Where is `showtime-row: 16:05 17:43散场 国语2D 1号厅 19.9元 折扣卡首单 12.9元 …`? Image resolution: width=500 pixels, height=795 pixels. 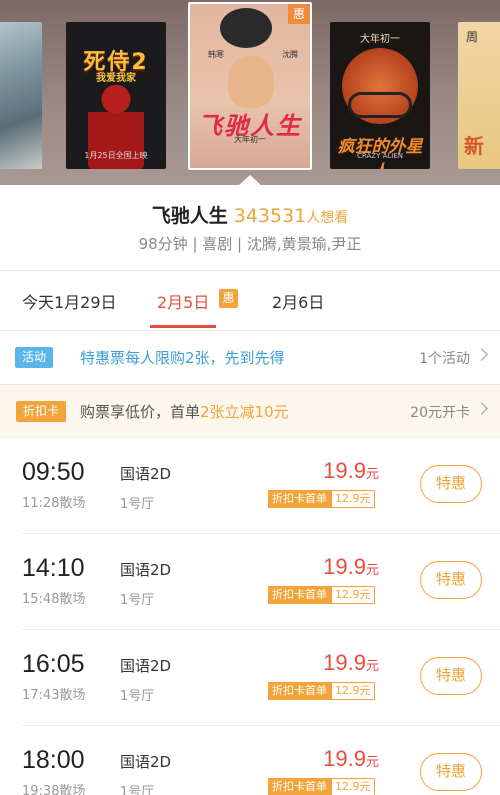
showtime-row: 16:05 17:43散场 国语2D 1号厅 19.9元 折扣卡首单 12.9元 … is located at coordinates (250, 678).